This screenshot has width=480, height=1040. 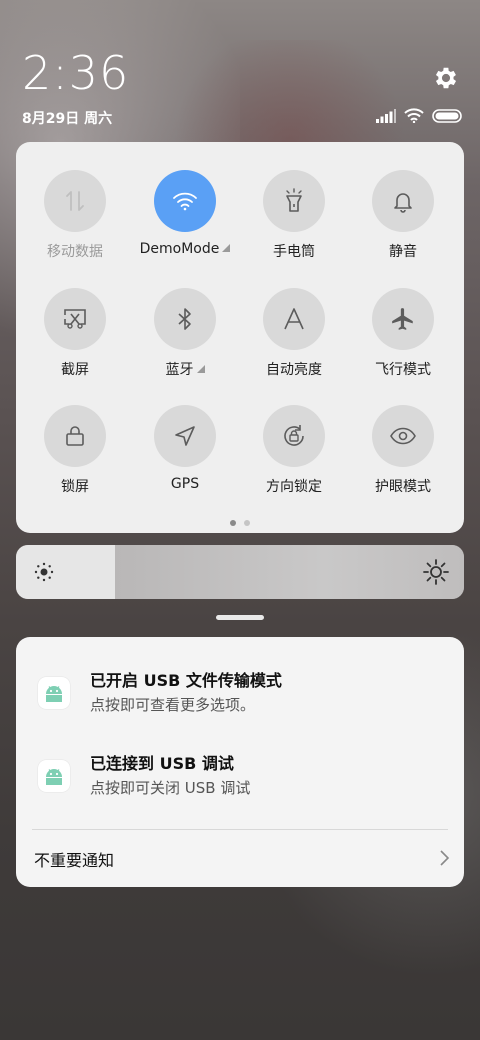 I want to click on unimportant-notifications-link: 不重要通知, so click(x=74, y=859).